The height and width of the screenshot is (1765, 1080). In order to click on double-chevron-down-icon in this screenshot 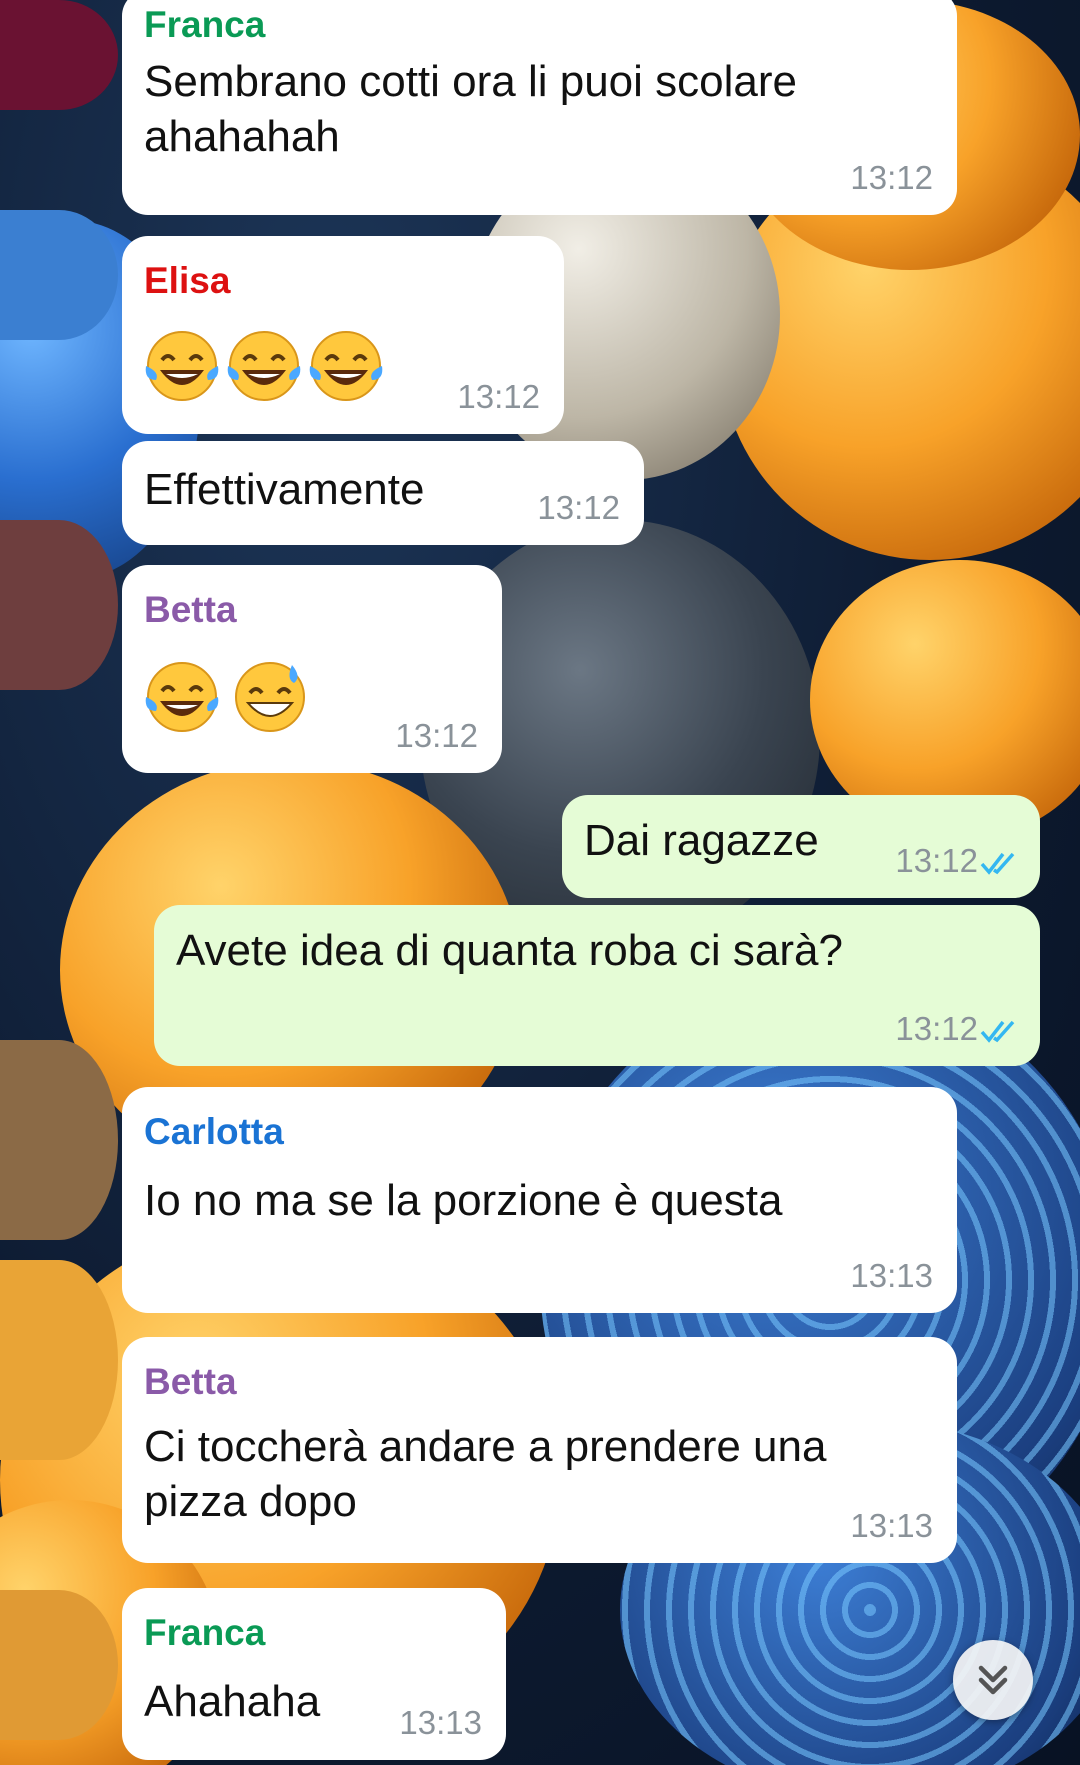, I will do `click(993, 1680)`.